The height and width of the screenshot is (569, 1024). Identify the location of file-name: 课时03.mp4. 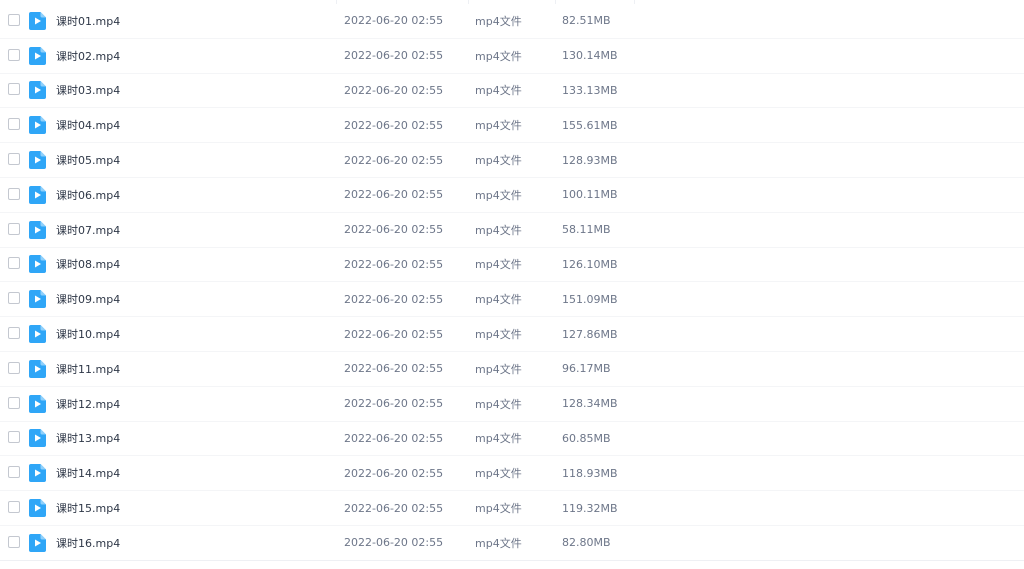
(88, 91).